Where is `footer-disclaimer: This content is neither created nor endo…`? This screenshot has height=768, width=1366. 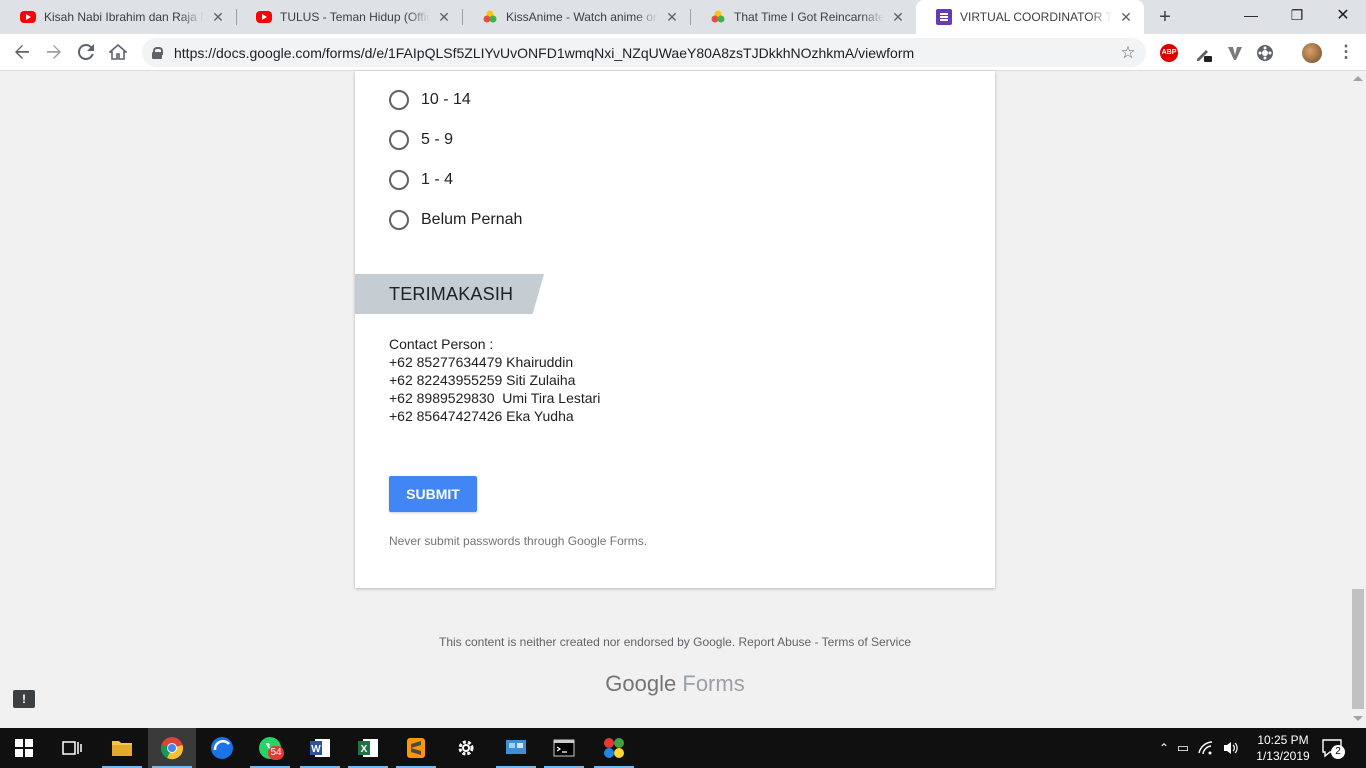 footer-disclaimer: This content is neither created nor endo… is located at coordinates (675, 642).